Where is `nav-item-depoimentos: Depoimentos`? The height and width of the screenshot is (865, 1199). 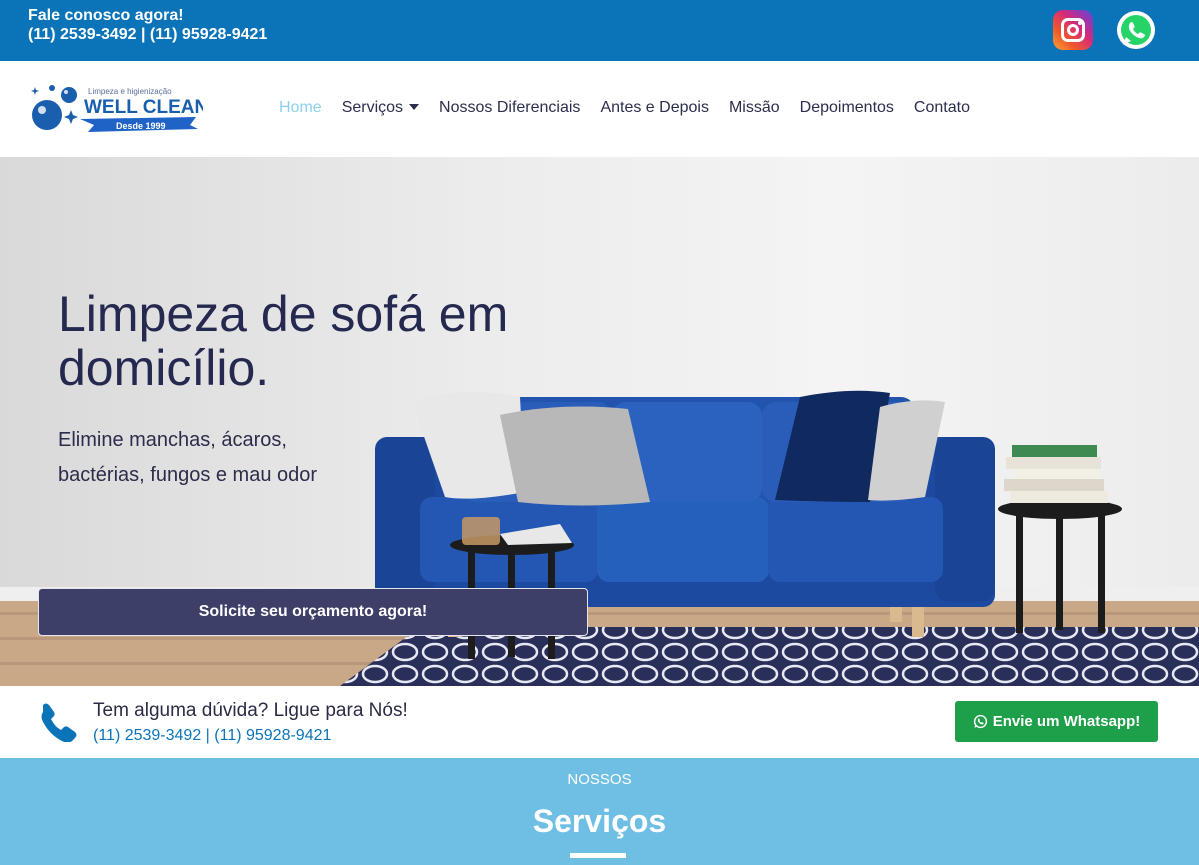
nav-item-depoimentos: Depoimentos is located at coordinates (847, 108).